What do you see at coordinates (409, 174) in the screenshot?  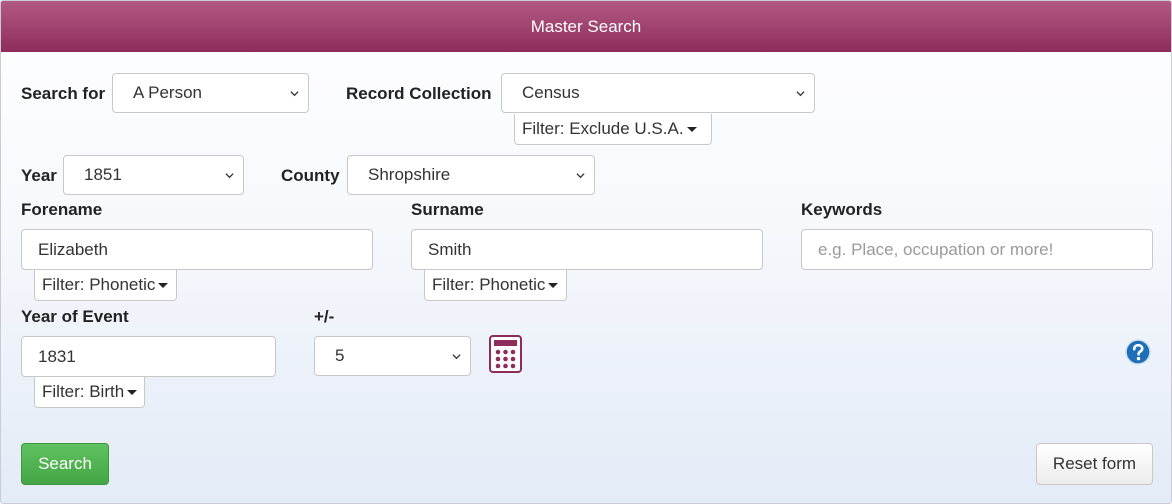 I see `county-value: Shropshire` at bounding box center [409, 174].